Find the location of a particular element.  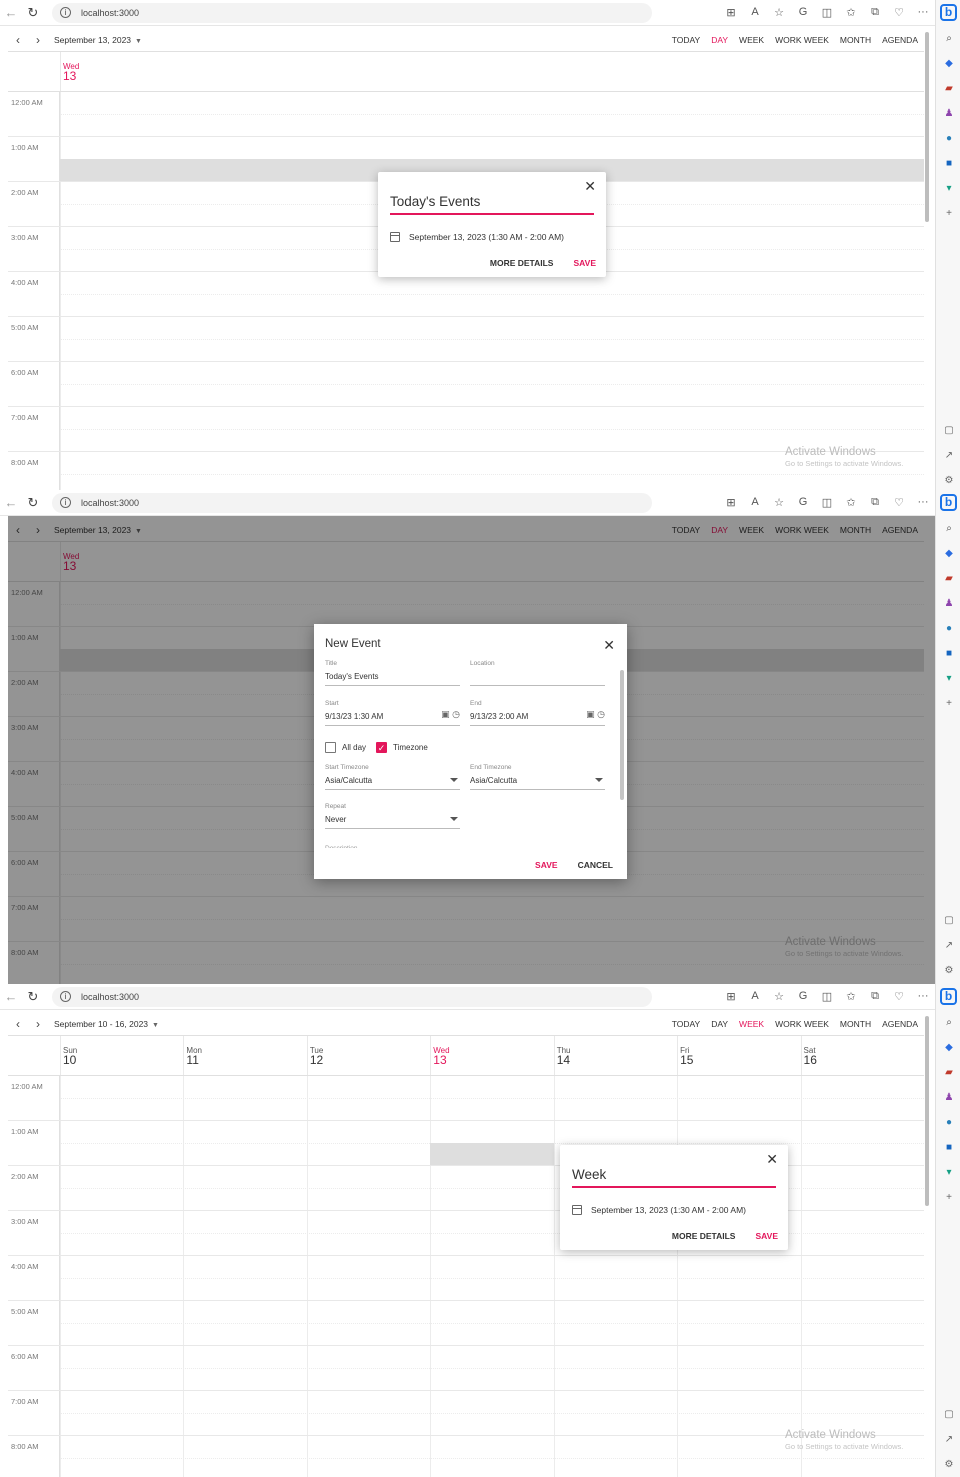

day-header-cell: Sat 16 is located at coordinates (862, 1055).